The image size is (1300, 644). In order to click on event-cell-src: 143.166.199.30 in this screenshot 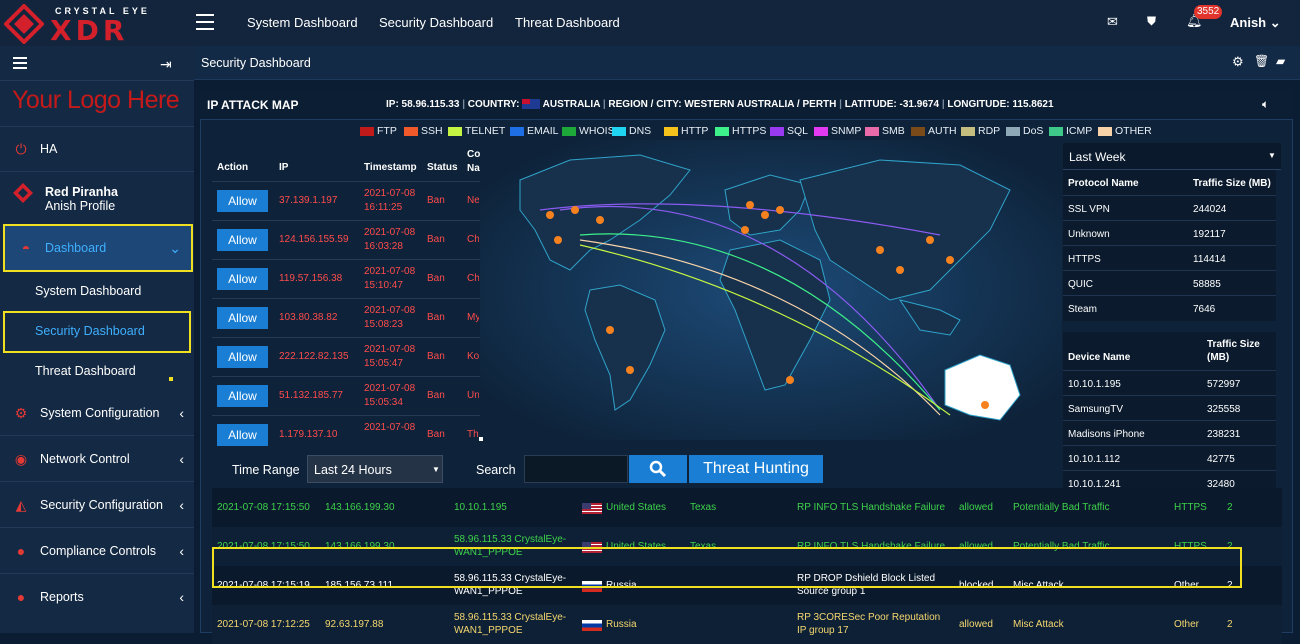, I will do `click(360, 507)`.